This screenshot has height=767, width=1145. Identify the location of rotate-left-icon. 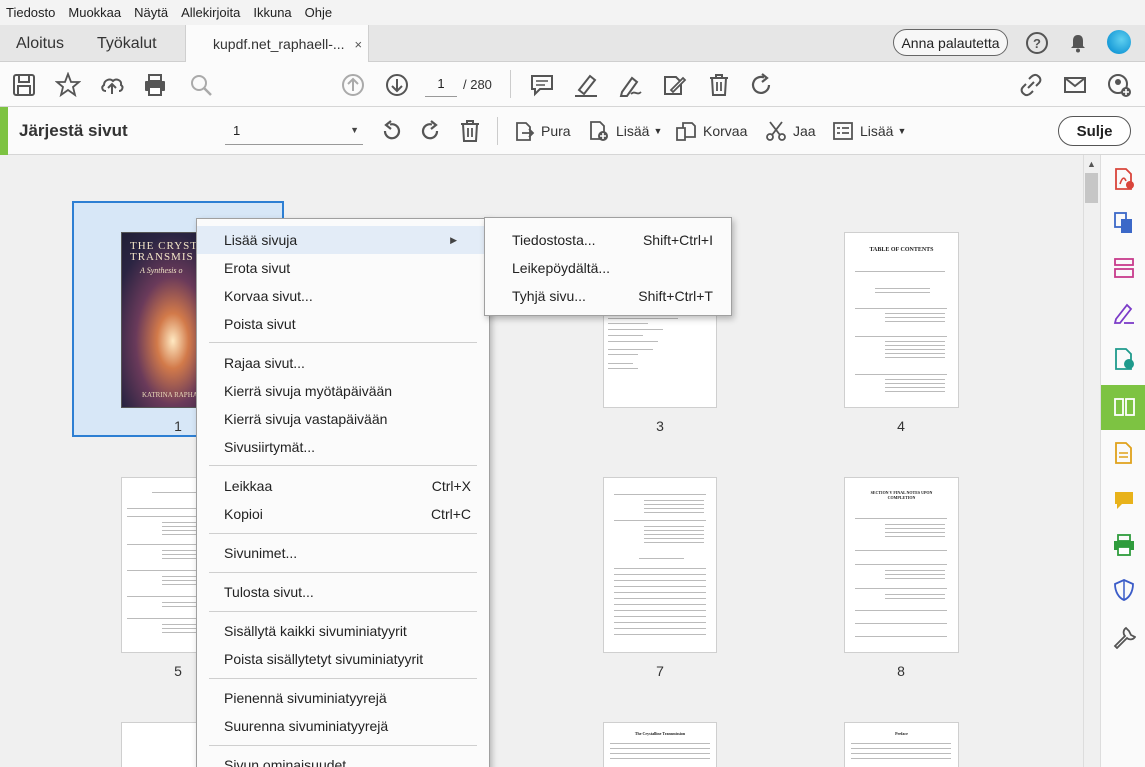
(392, 131).